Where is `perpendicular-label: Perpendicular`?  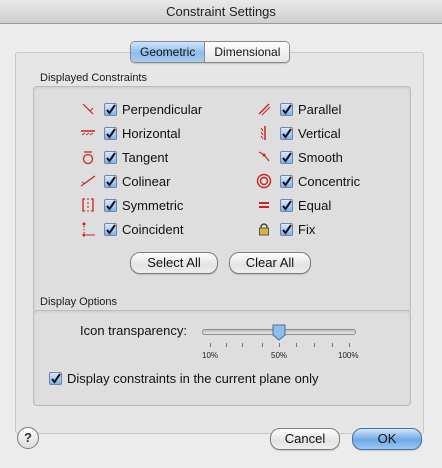 perpendicular-label: Perpendicular is located at coordinates (162, 109).